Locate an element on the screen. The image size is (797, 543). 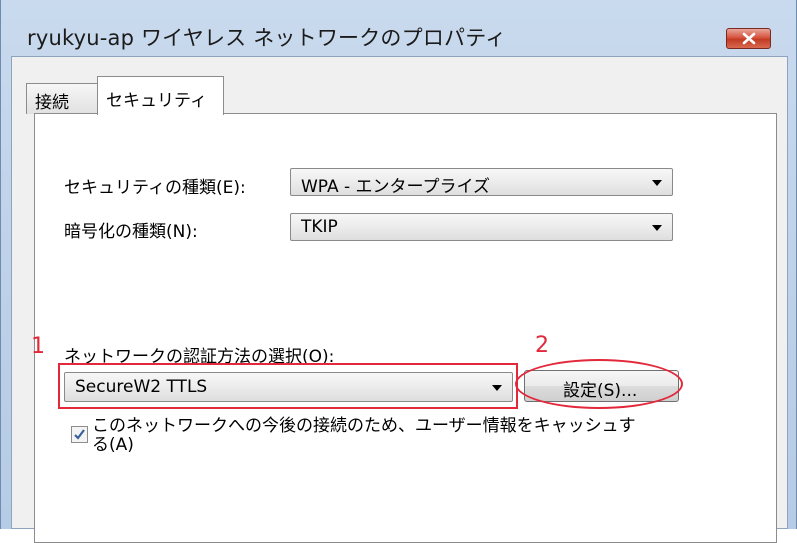
remember-credentials-checkbox is located at coordinates (79, 434).